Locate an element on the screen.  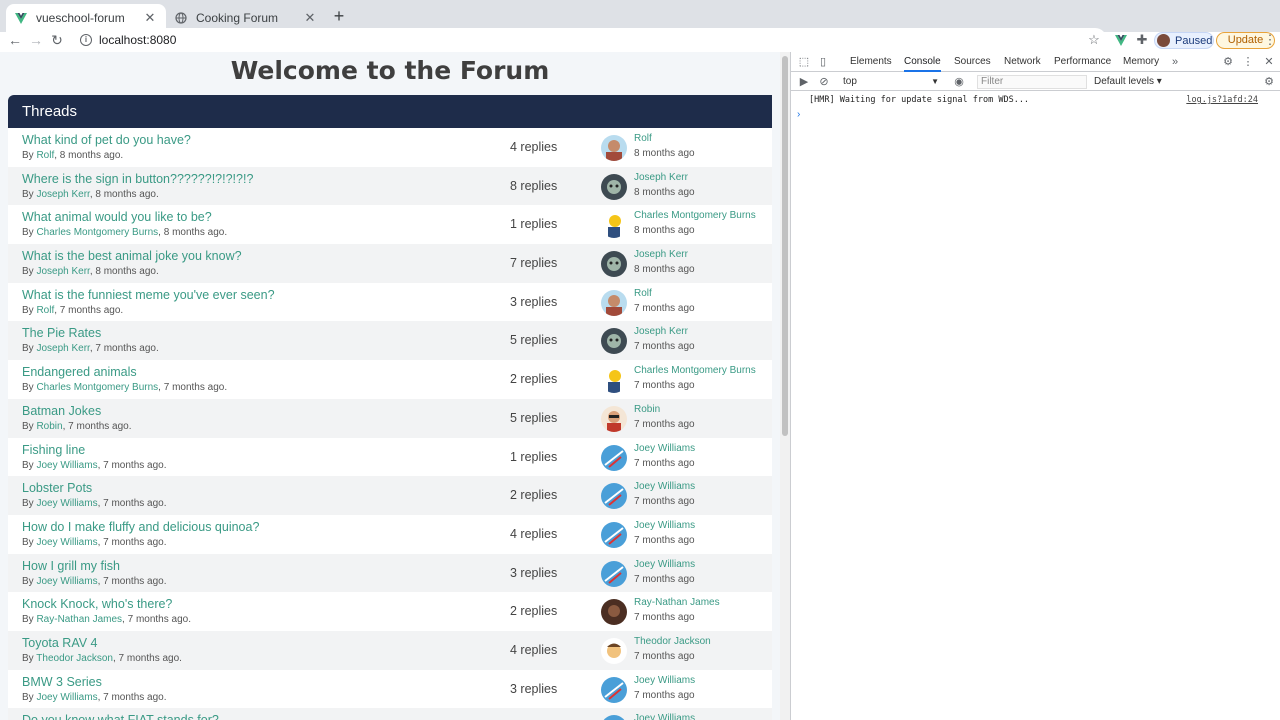
last-reply-user-link: Theodor Jackson is located at coordinates (672, 641).